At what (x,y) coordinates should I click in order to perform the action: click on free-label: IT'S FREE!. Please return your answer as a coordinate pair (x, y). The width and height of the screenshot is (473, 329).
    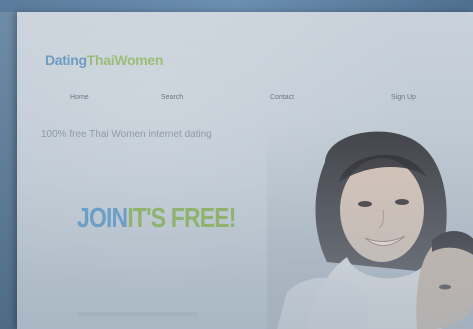
    Looking at the image, I should click on (181, 217).